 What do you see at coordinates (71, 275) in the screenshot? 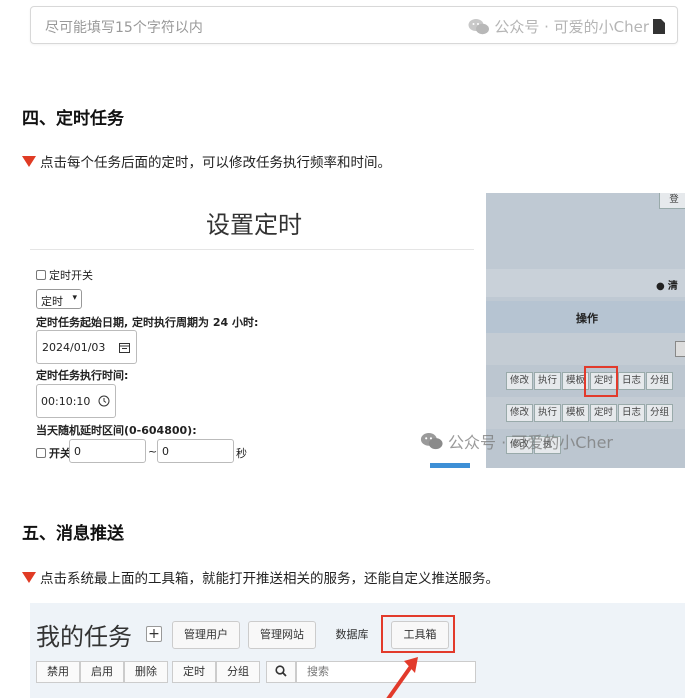
I see `timer-switch-label: 定时开关` at bounding box center [71, 275].